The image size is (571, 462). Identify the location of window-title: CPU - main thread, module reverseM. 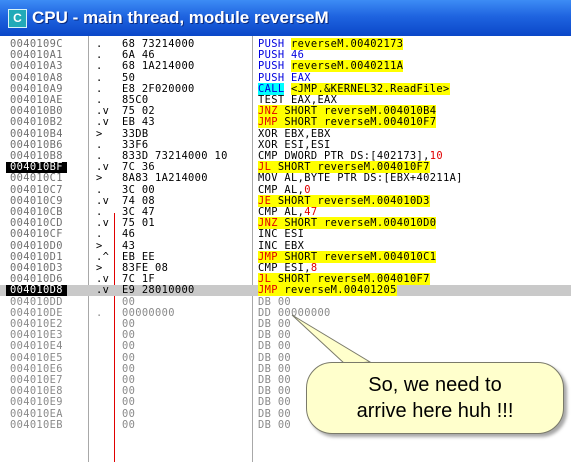
(180, 17).